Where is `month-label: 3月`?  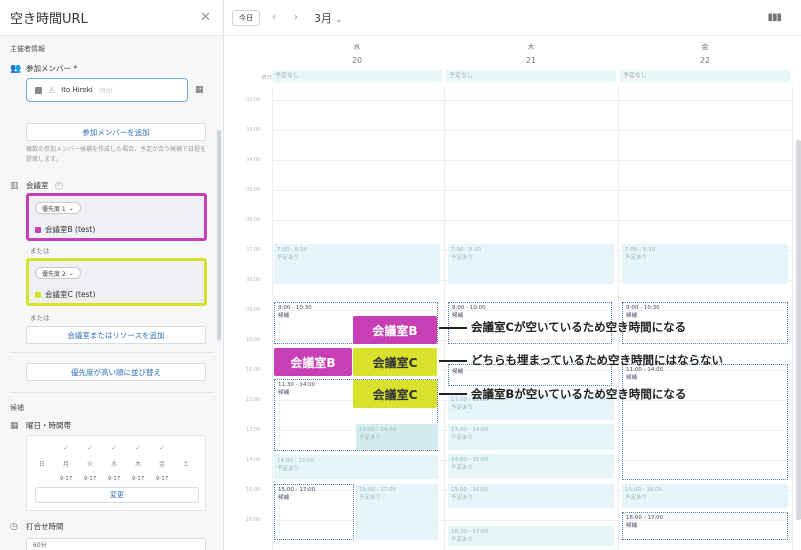 month-label: 3月 is located at coordinates (323, 18).